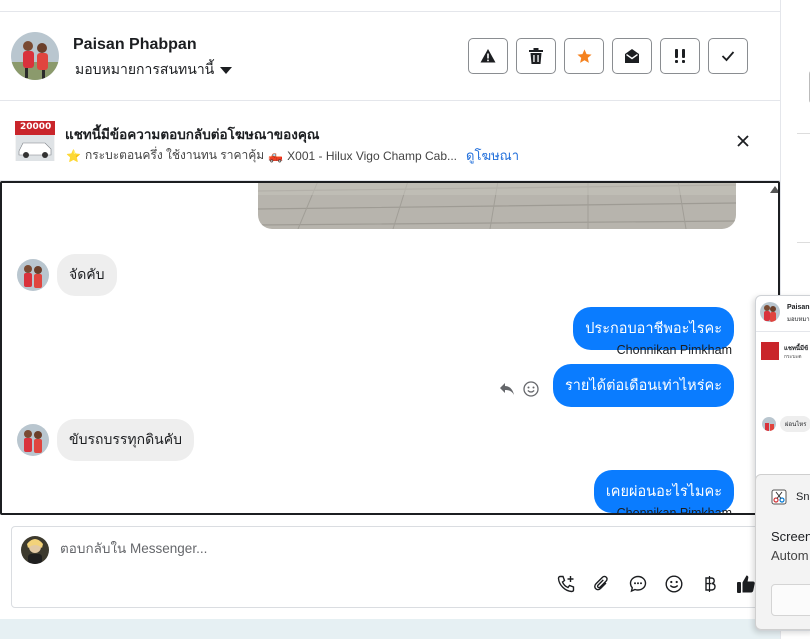 The height and width of the screenshot is (639, 810). I want to click on trash-icon, so click(536, 56).